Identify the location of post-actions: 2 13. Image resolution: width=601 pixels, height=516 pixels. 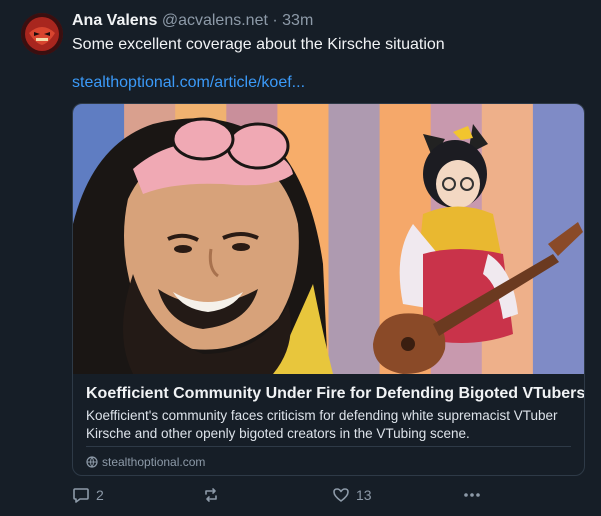
(282, 496).